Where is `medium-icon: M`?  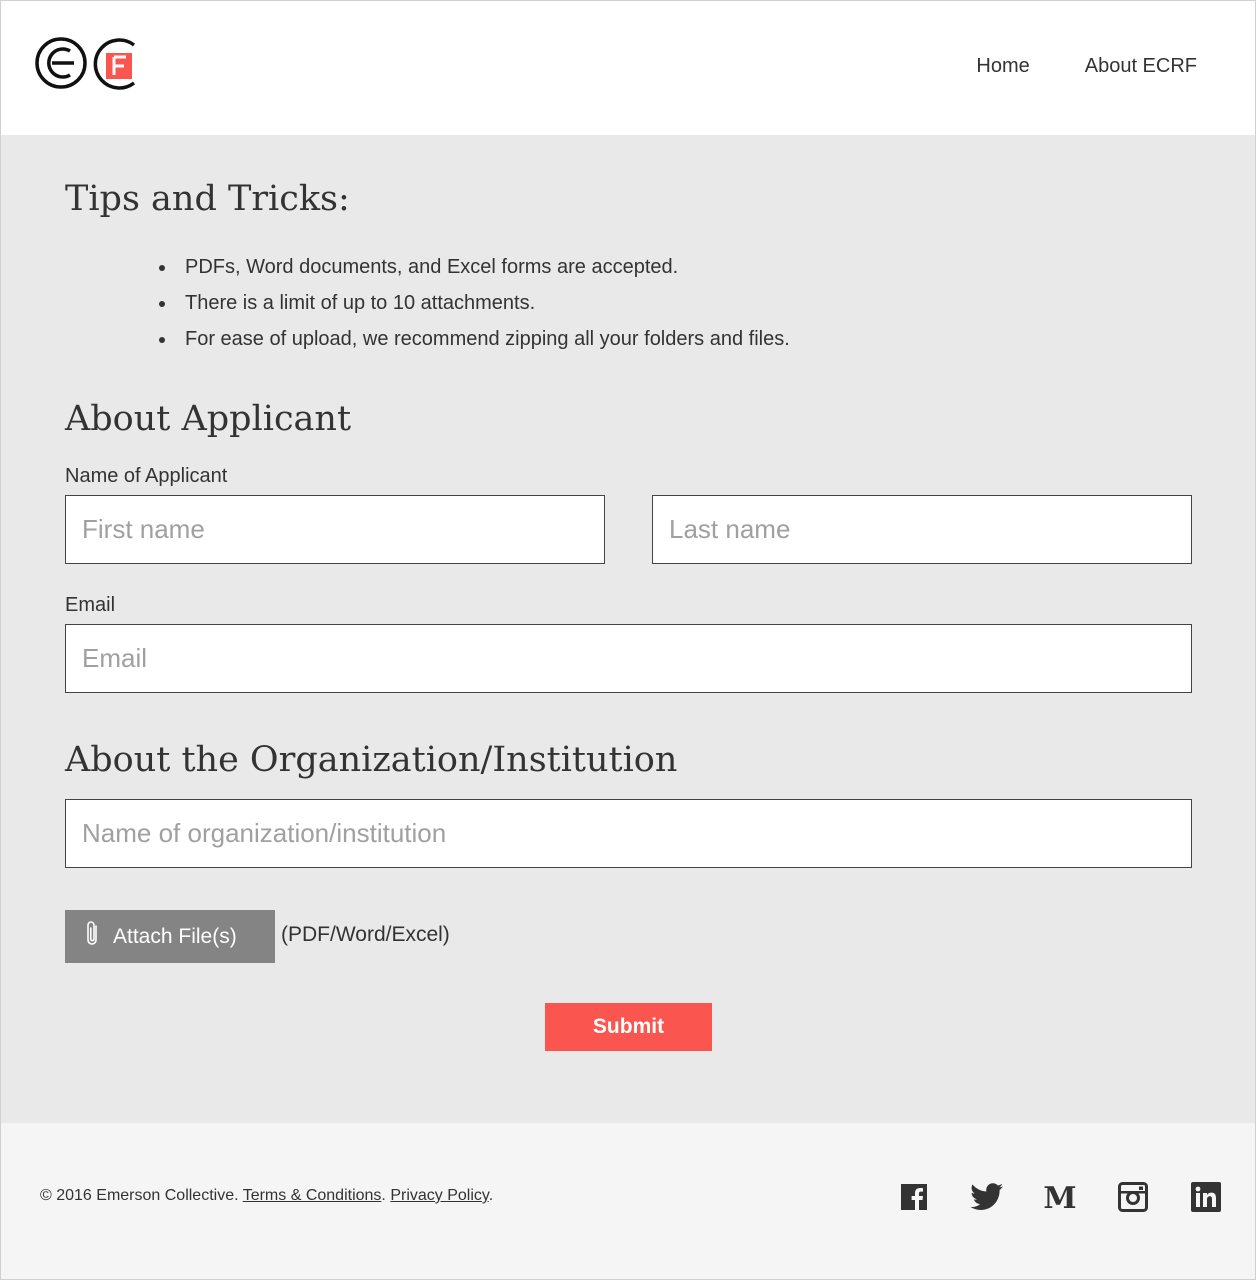 medium-icon: M is located at coordinates (1060, 1197).